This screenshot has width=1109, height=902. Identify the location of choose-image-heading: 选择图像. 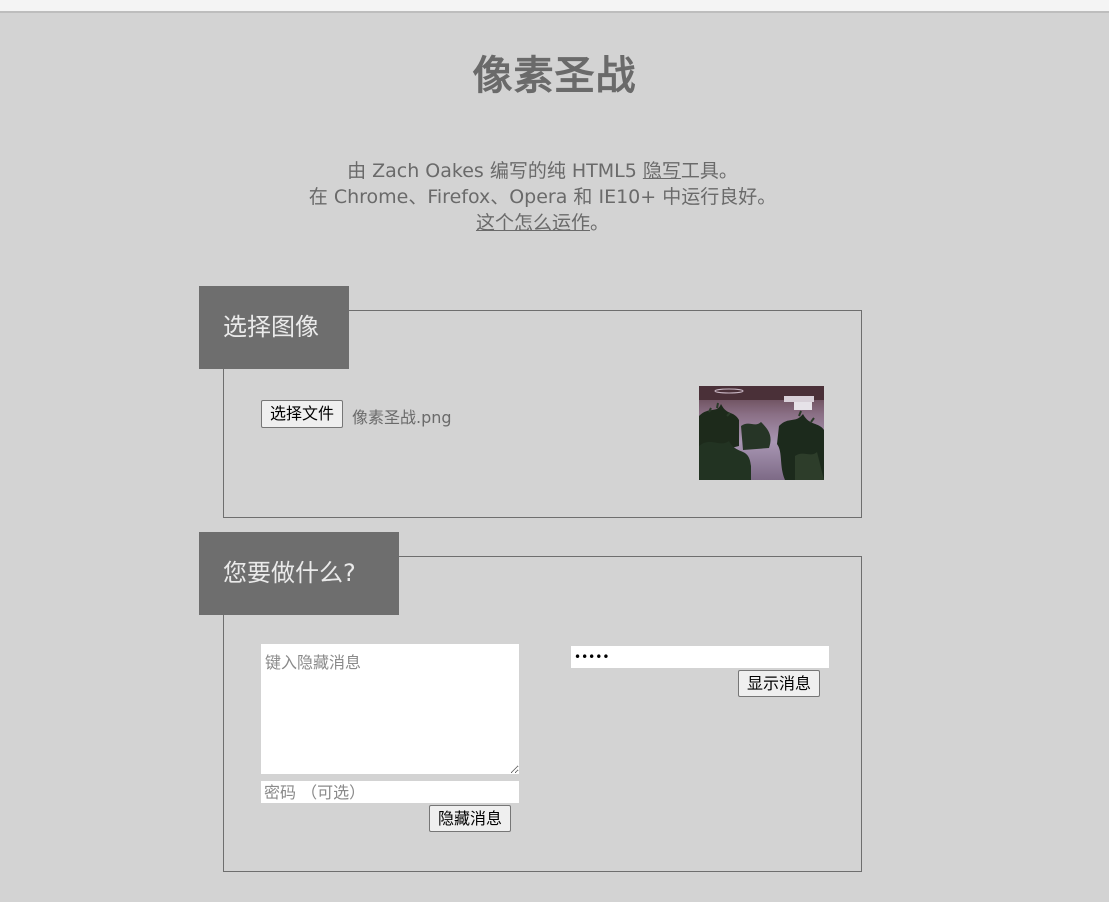
(274, 327).